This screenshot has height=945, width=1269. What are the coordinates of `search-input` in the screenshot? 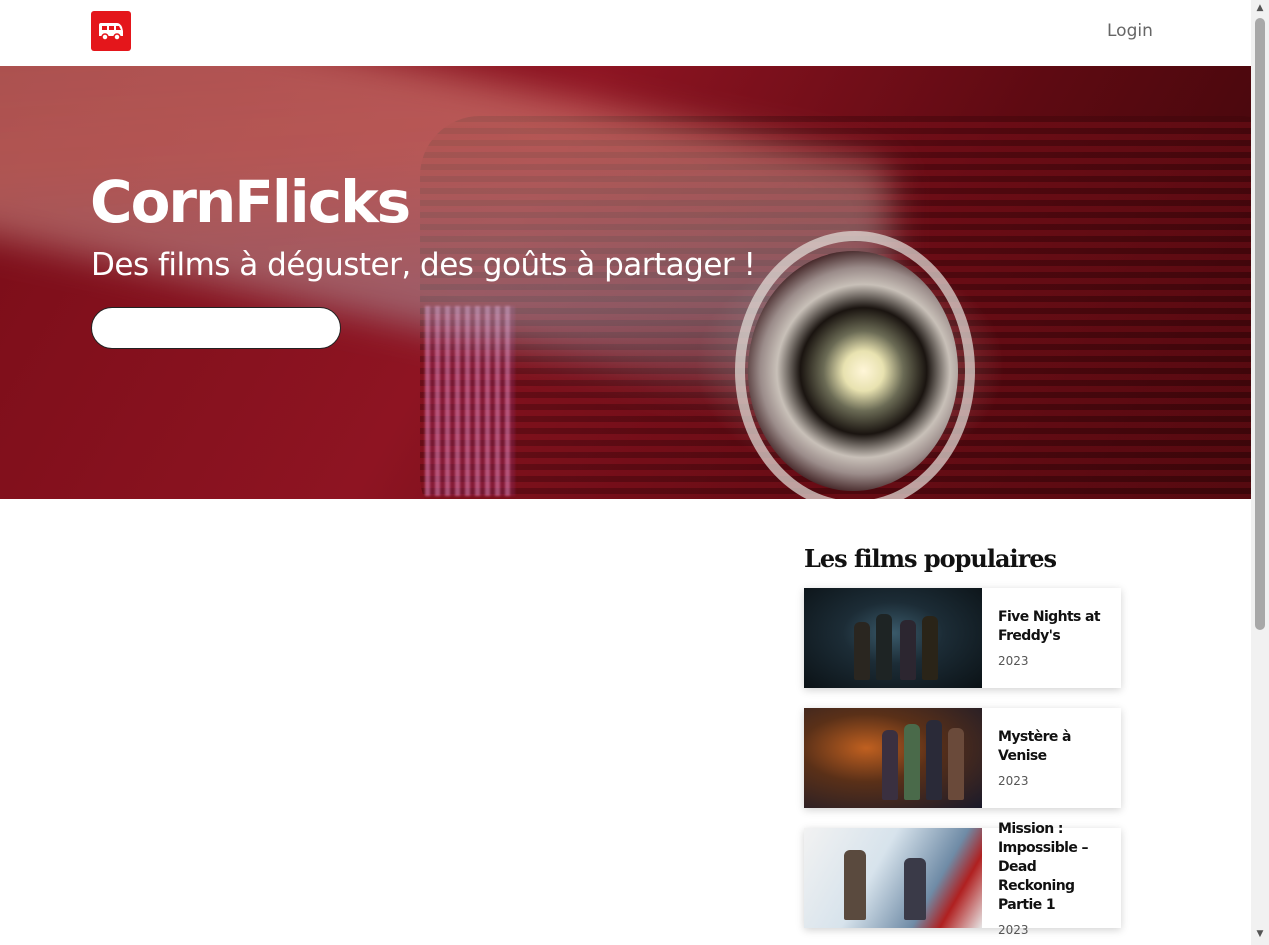 It's located at (216, 328).